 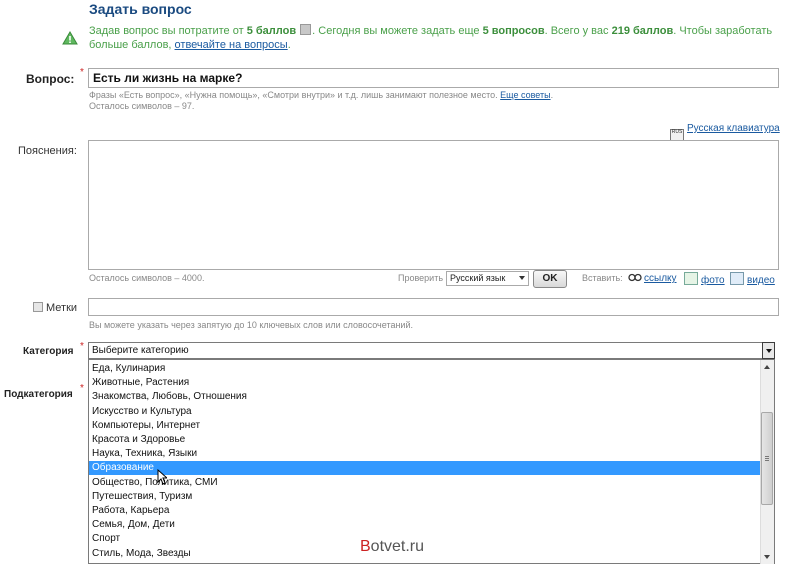 What do you see at coordinates (433, 78) in the screenshot?
I see `question-input: Есть ли жизнь на марке?` at bounding box center [433, 78].